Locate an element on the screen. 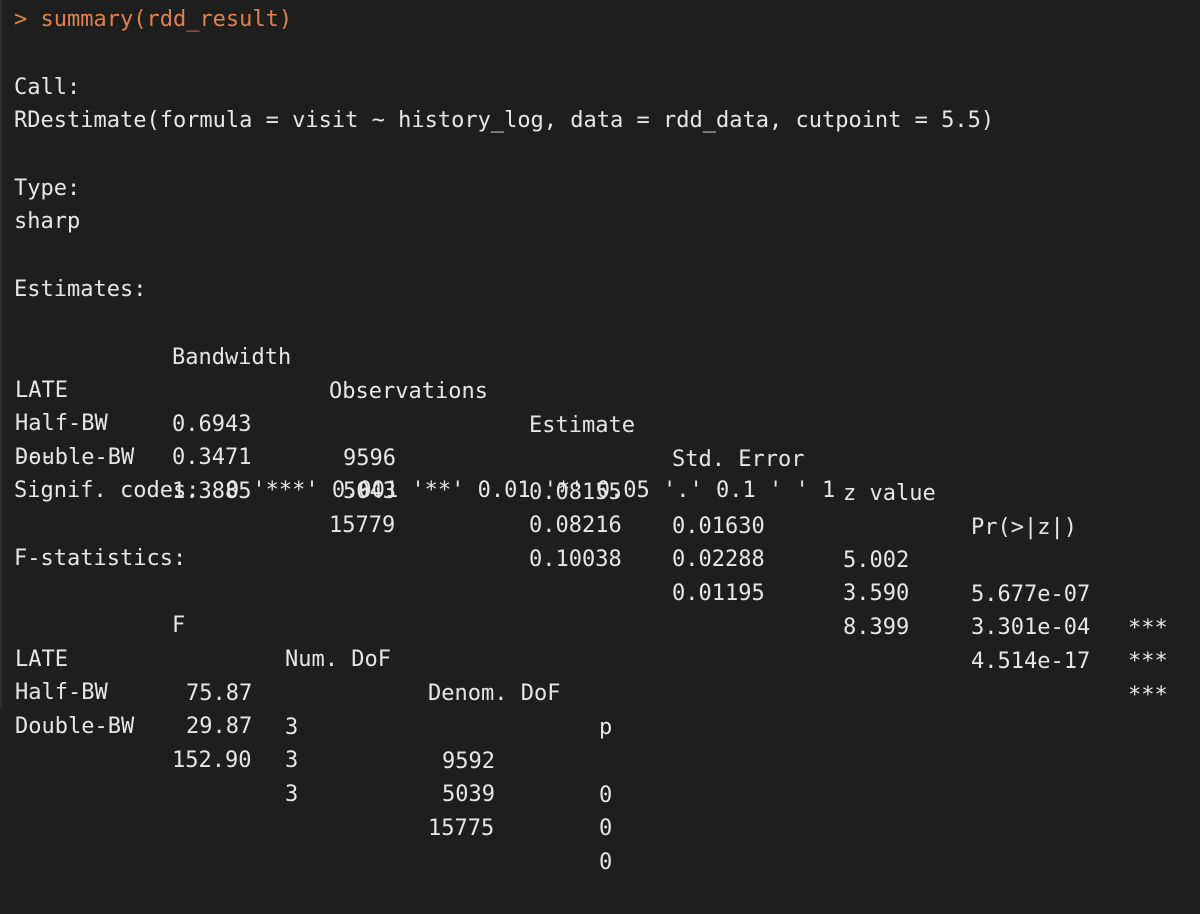 The width and height of the screenshot is (1200, 914). cell-f: 152.90 is located at coordinates (212, 760).